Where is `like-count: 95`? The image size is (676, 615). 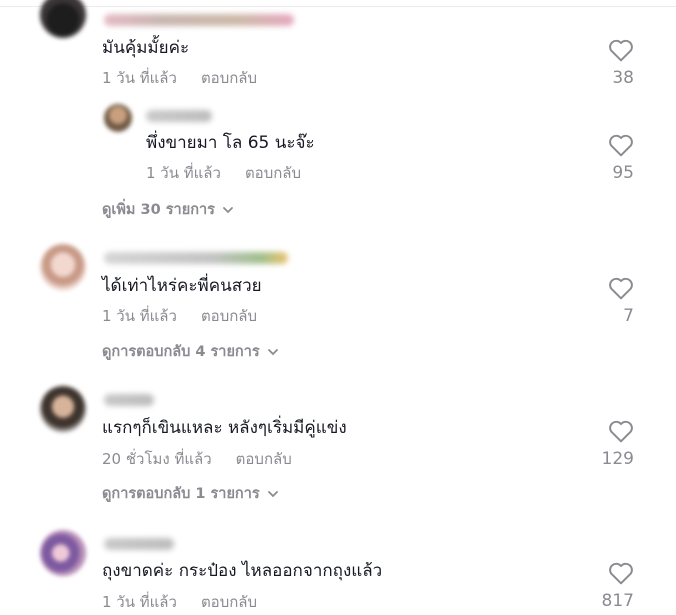
like-count: 95 is located at coordinates (623, 173).